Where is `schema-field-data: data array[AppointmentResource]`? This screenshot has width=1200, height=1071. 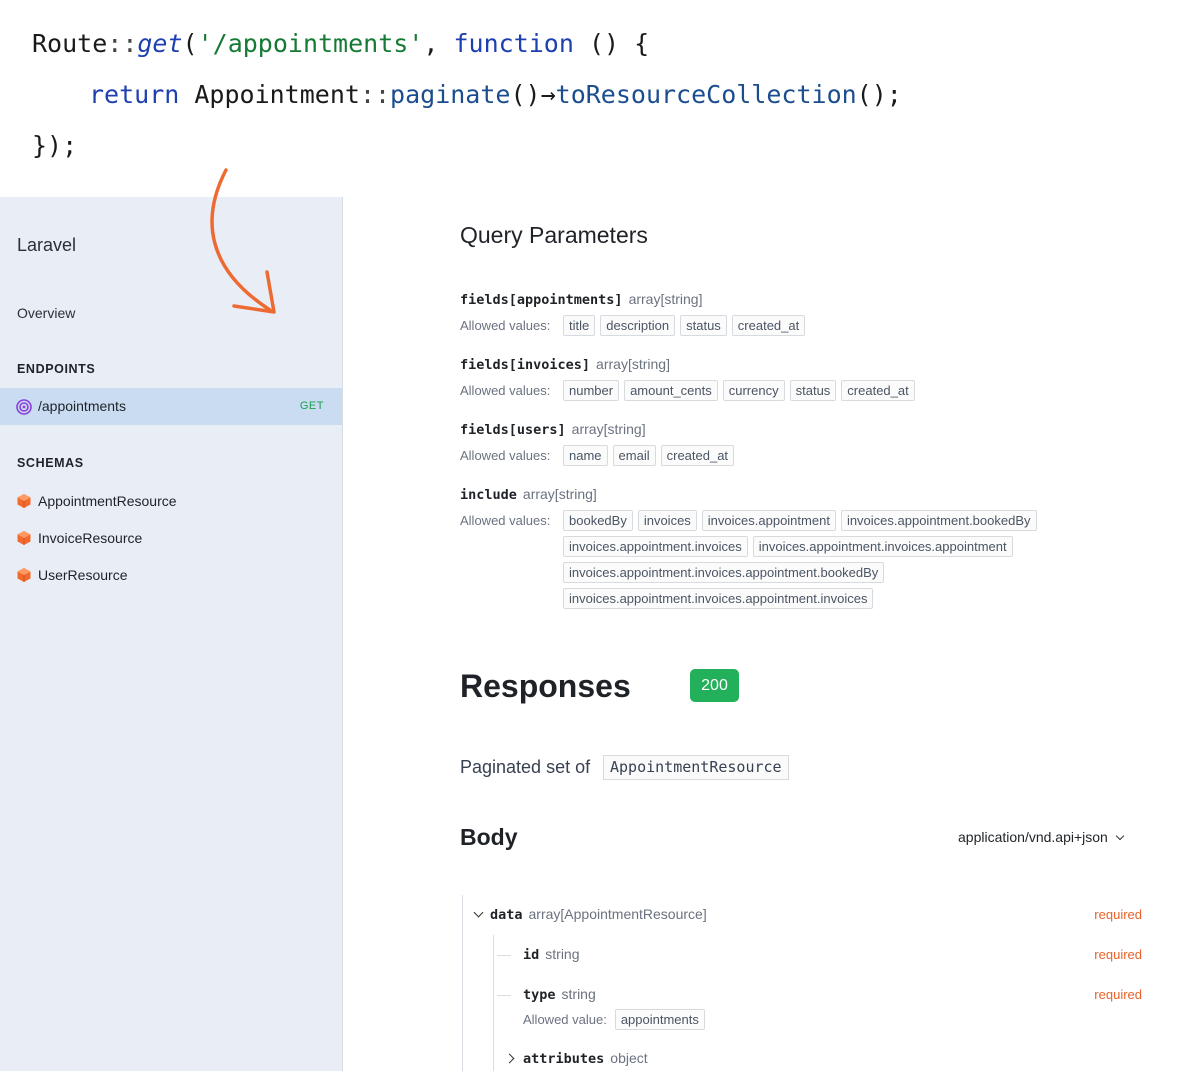 schema-field-data: data array[AppointmentResource] is located at coordinates (598, 914).